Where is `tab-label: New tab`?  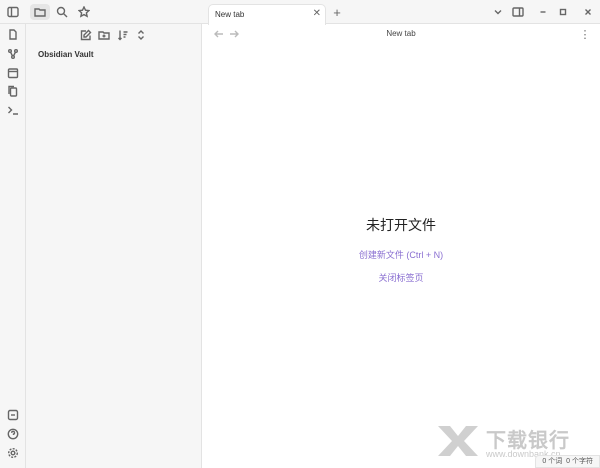
tab-label: New tab is located at coordinates (230, 14).